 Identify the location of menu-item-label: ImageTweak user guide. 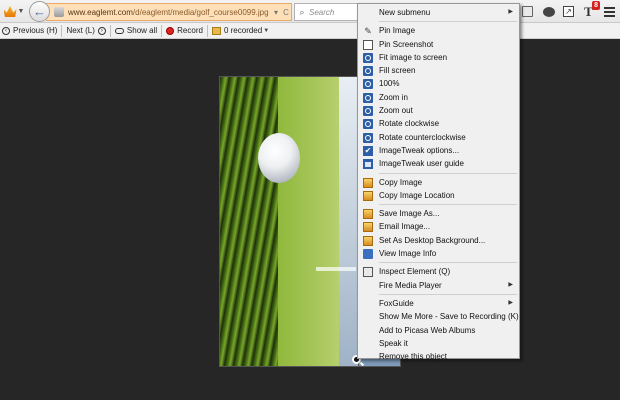
(421, 164).